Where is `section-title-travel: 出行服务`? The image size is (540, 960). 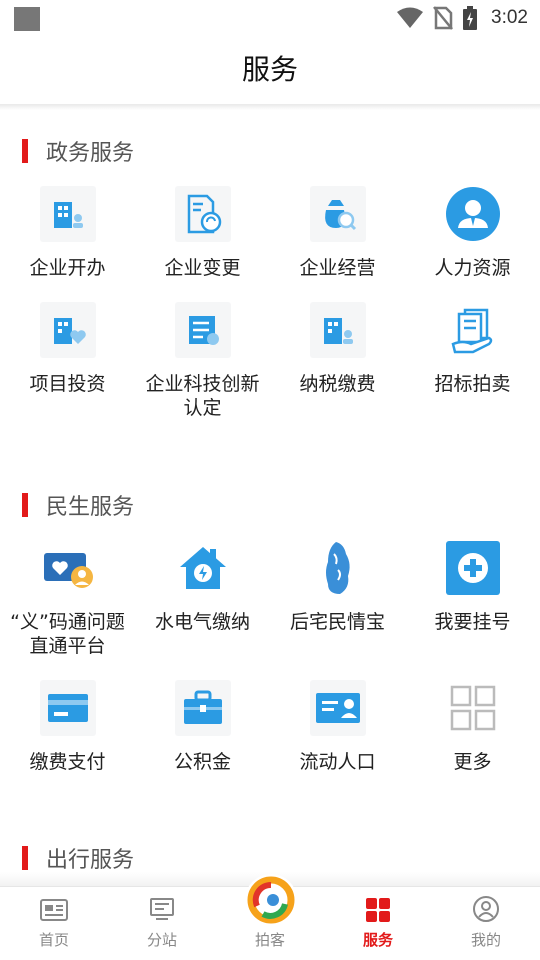 section-title-travel: 出行服务 is located at coordinates (78, 858).